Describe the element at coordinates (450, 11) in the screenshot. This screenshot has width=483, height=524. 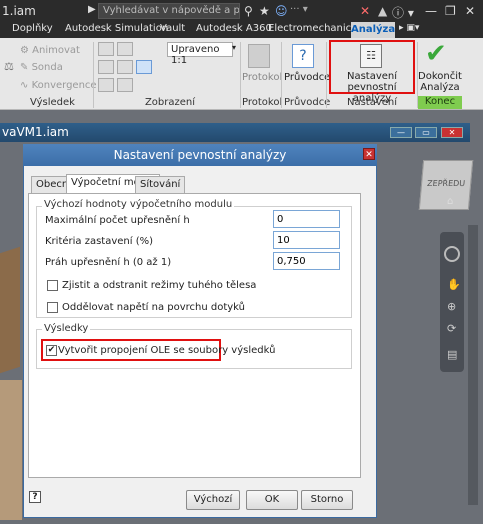
I see `restore-icon: ❐` at that location.